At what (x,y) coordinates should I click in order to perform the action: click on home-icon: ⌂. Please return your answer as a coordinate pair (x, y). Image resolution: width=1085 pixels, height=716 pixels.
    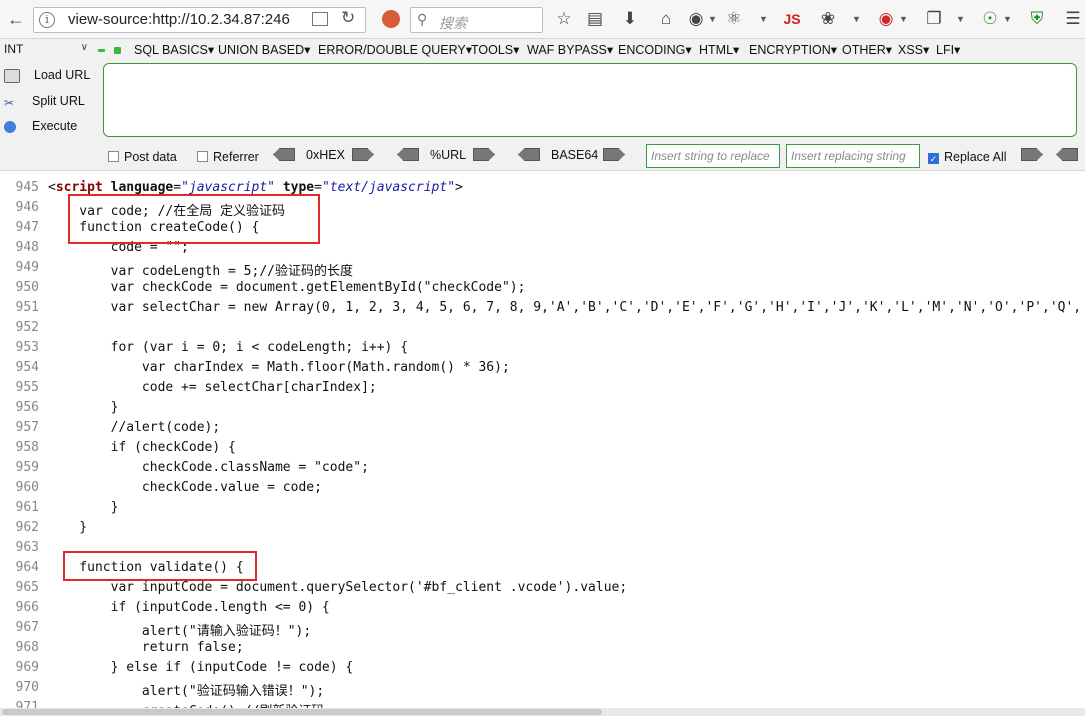
    Looking at the image, I should click on (666, 19).